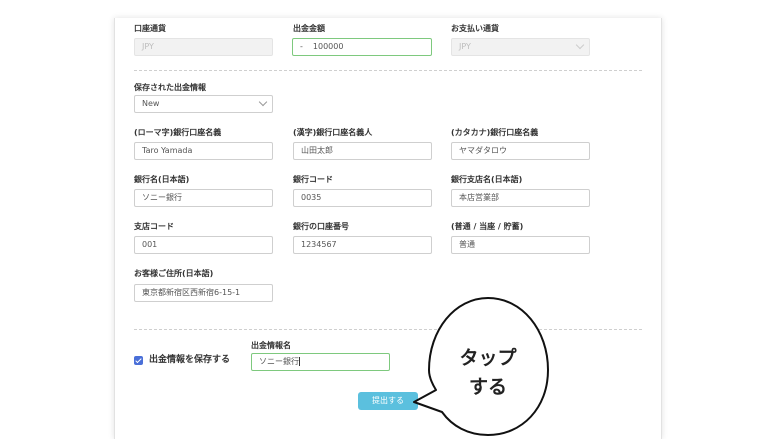  Describe the element at coordinates (475, 28) in the screenshot. I see `payment-currency-label: お支払い通貨` at that location.